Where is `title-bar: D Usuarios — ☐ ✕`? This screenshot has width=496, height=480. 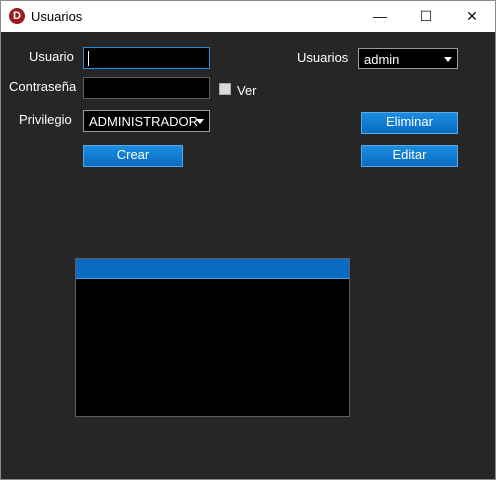
title-bar: D Usuarios — ☐ ✕ is located at coordinates (248, 16).